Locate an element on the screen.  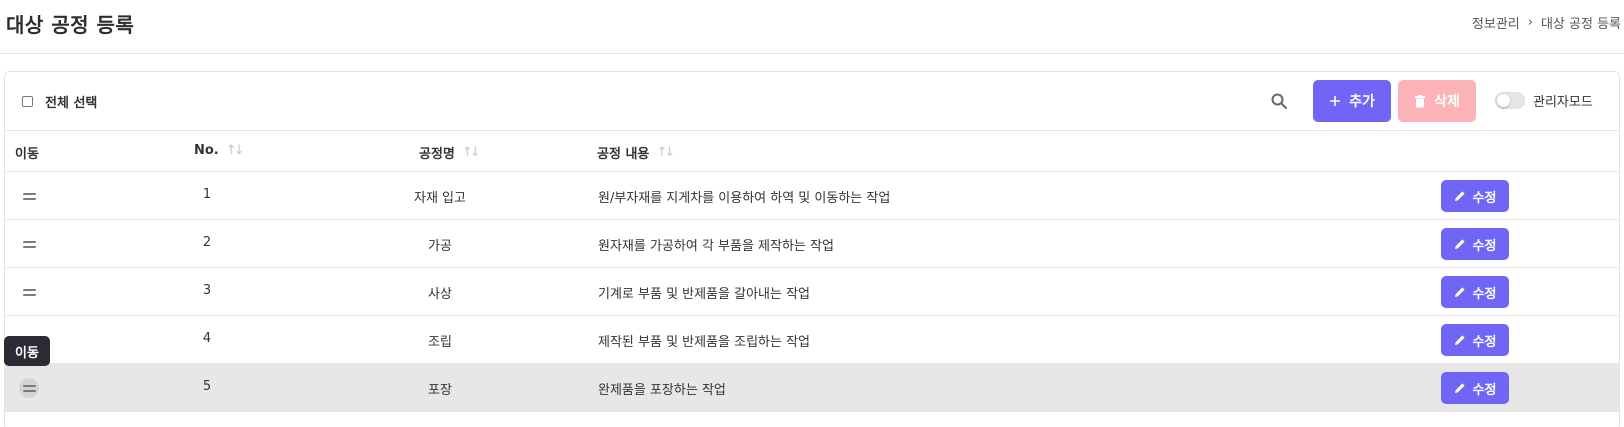
cell-no: 2 is located at coordinates (207, 242).